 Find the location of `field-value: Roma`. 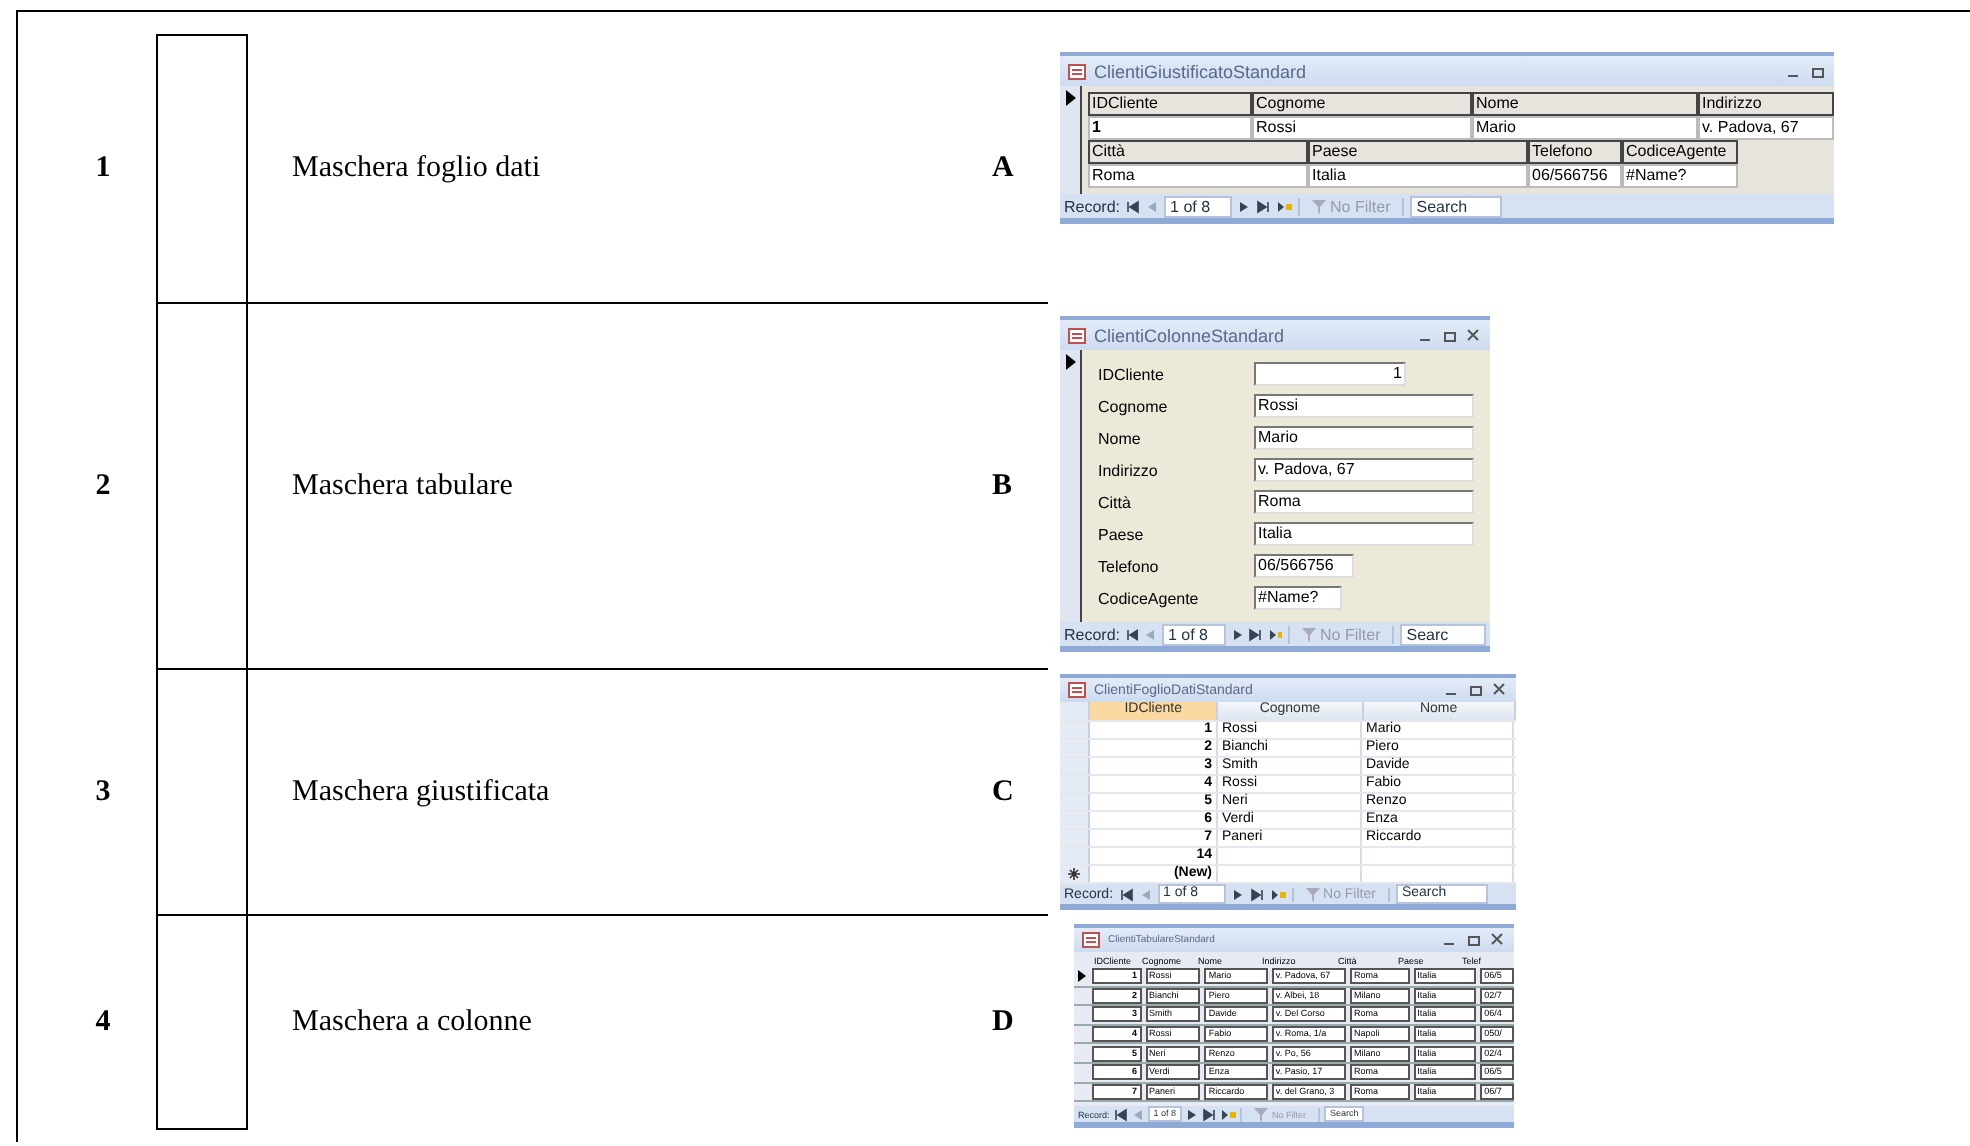

field-value: Roma is located at coordinates (1198, 176).